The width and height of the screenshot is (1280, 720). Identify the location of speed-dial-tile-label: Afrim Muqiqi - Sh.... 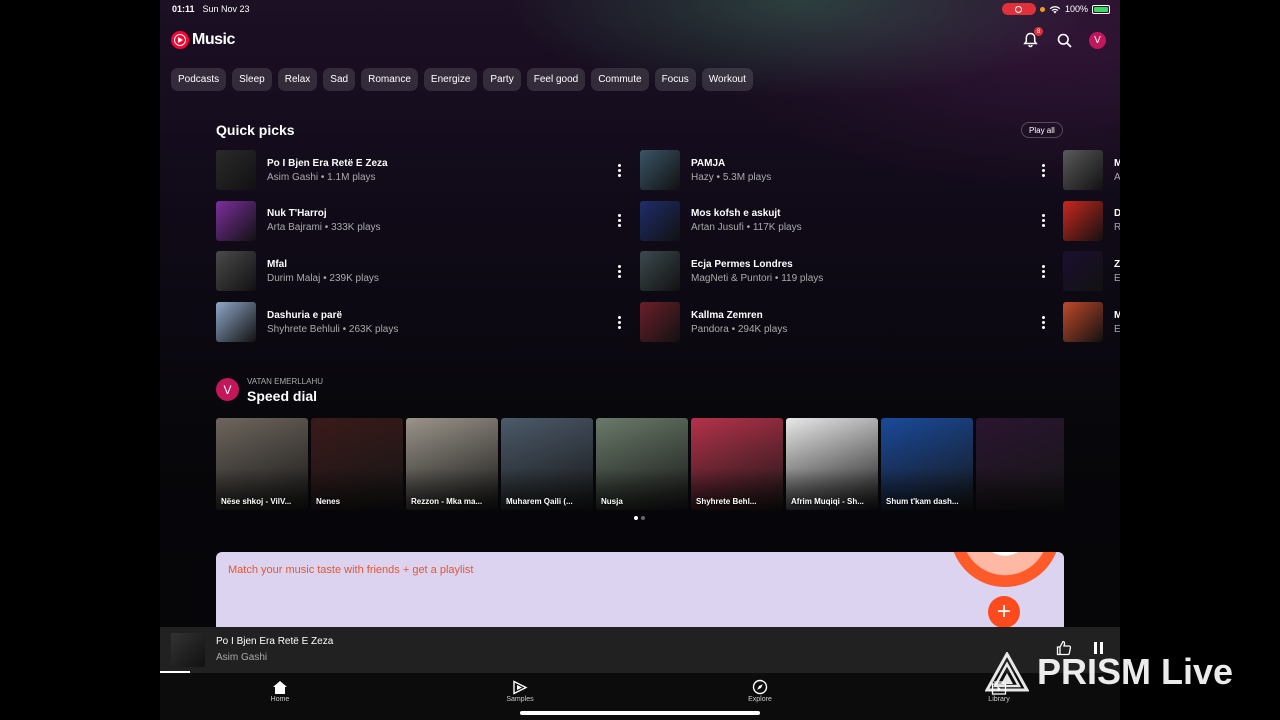
(827, 501).